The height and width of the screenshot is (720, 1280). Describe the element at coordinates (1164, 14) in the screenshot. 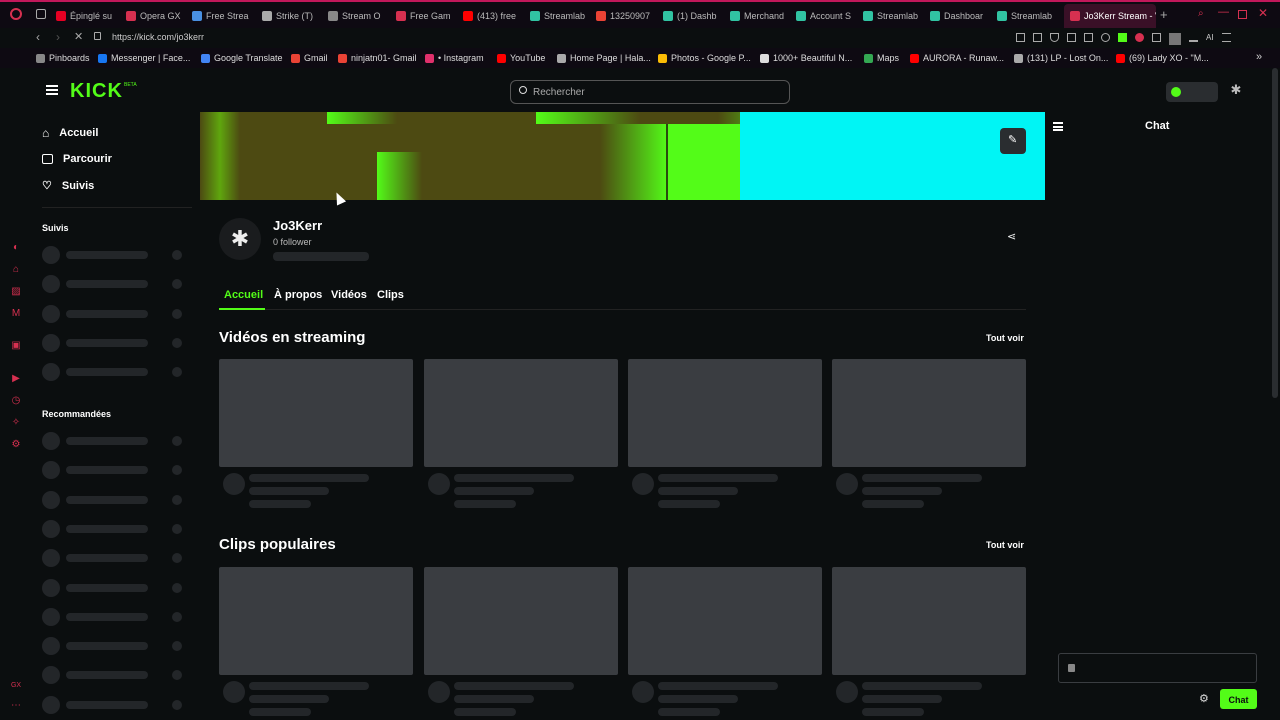

I see `new-tab-icon: +` at that location.